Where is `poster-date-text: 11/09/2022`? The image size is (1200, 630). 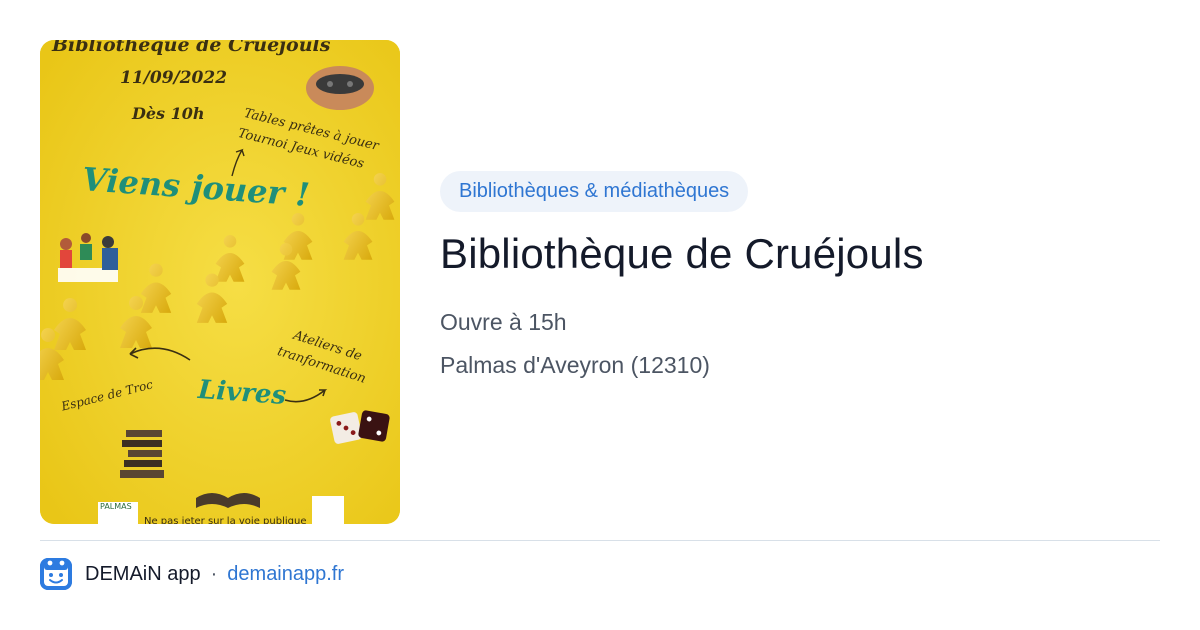 poster-date-text: 11/09/2022 is located at coordinates (174, 78).